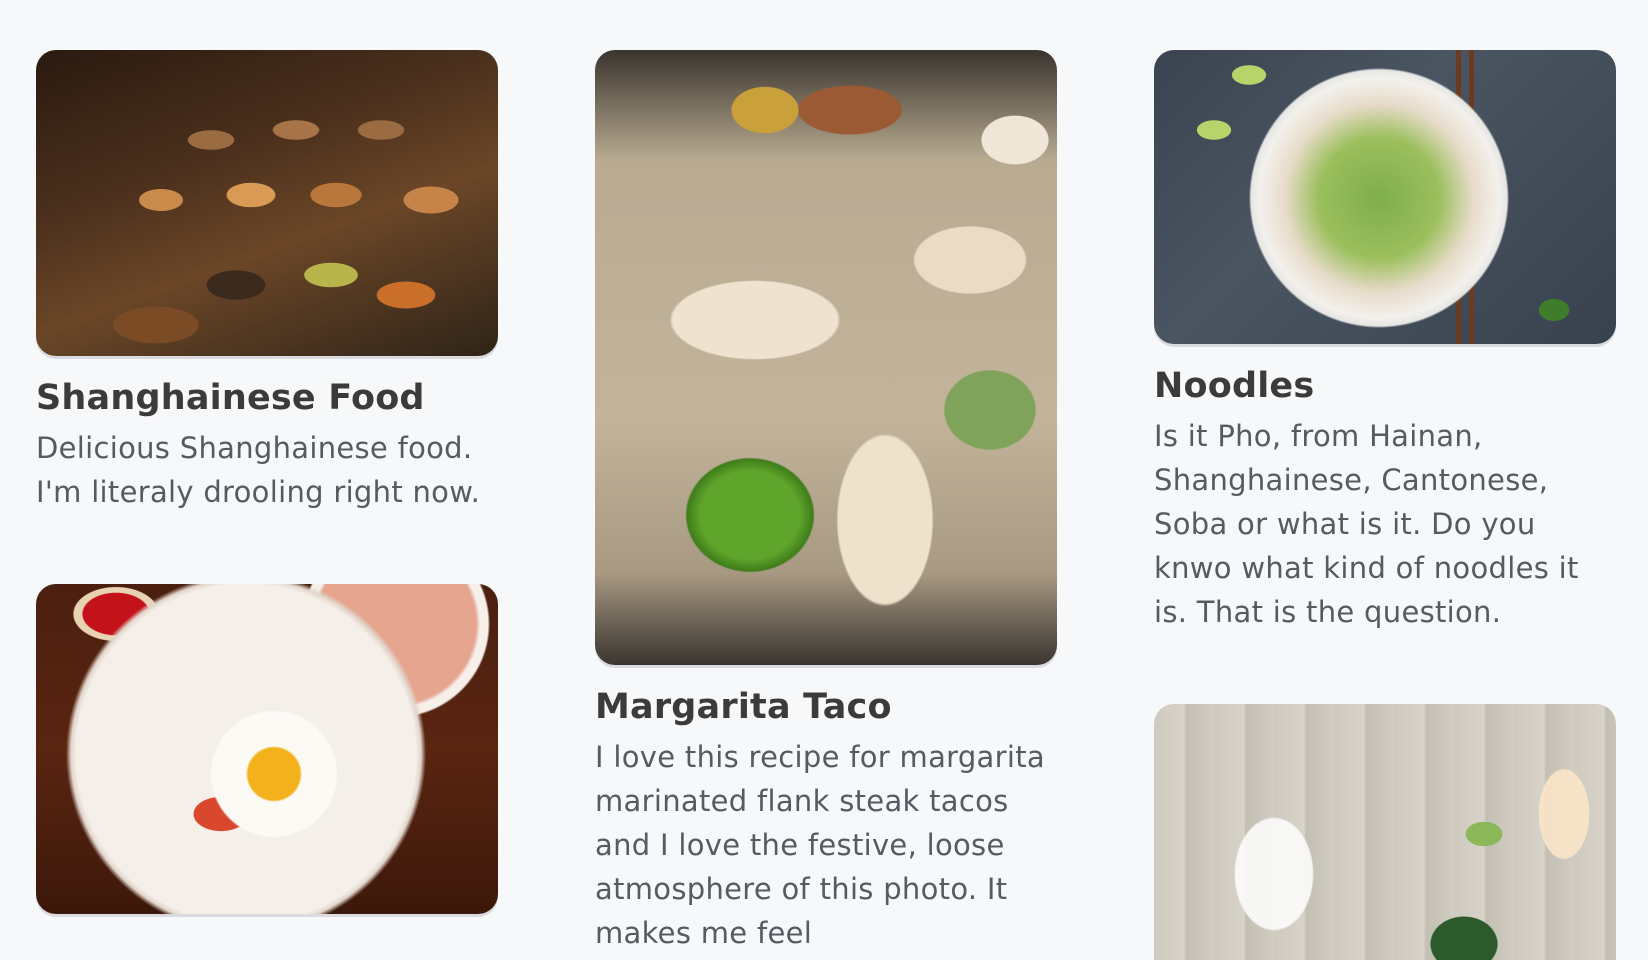 Image resolution: width=1648 pixels, height=960 pixels. I want to click on card-title: Margarita Taco, so click(743, 707).